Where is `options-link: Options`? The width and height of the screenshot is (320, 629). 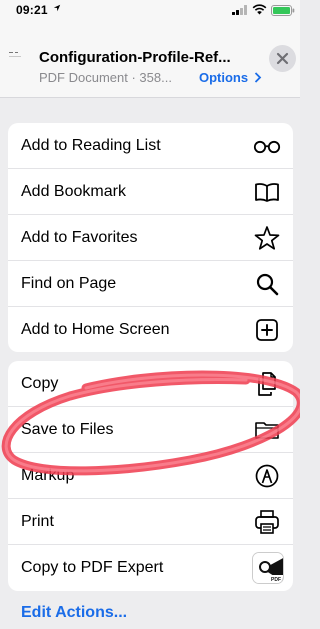
options-link: Options is located at coordinates (230, 77).